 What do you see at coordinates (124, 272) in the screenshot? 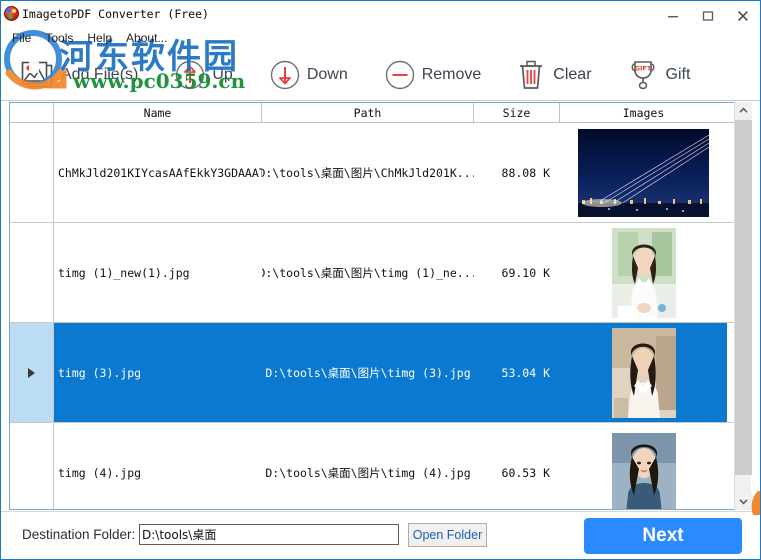
I see `cell-name: timg (1)_new(1).jpg` at bounding box center [124, 272].